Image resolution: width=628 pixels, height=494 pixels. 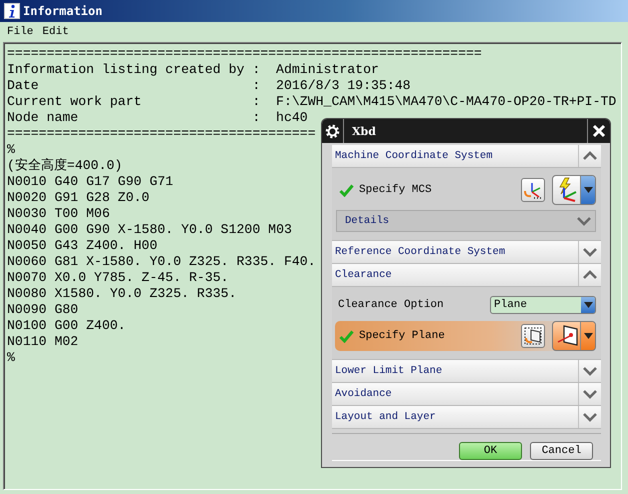 What do you see at coordinates (42, 310) in the screenshot?
I see `code-line: N0090 G80` at bounding box center [42, 310].